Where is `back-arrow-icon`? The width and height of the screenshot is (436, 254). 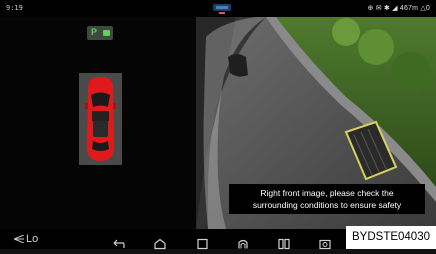 back-arrow-icon is located at coordinates (119, 244).